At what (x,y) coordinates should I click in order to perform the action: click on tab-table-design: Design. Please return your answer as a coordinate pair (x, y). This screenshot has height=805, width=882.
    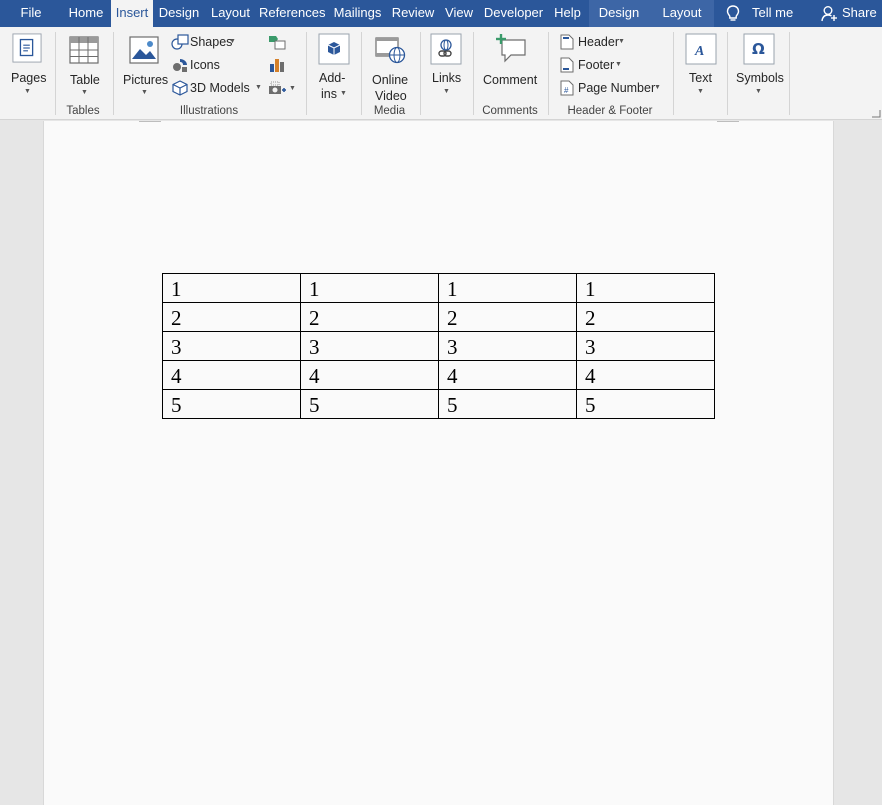
    Looking at the image, I should click on (619, 13).